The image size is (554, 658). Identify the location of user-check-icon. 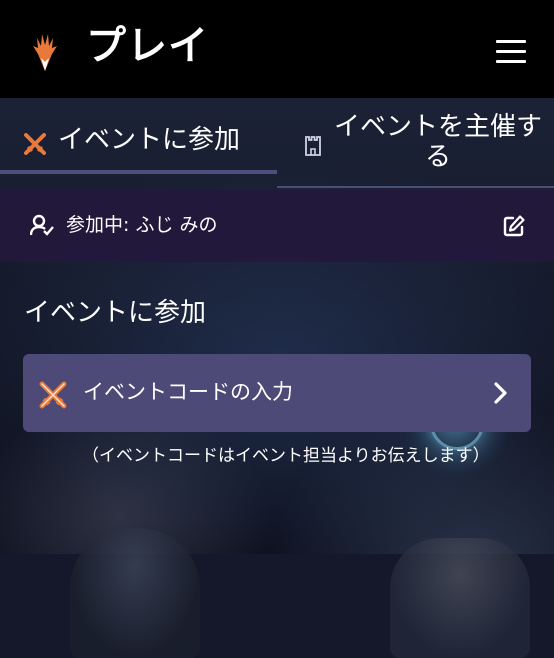
(42, 225).